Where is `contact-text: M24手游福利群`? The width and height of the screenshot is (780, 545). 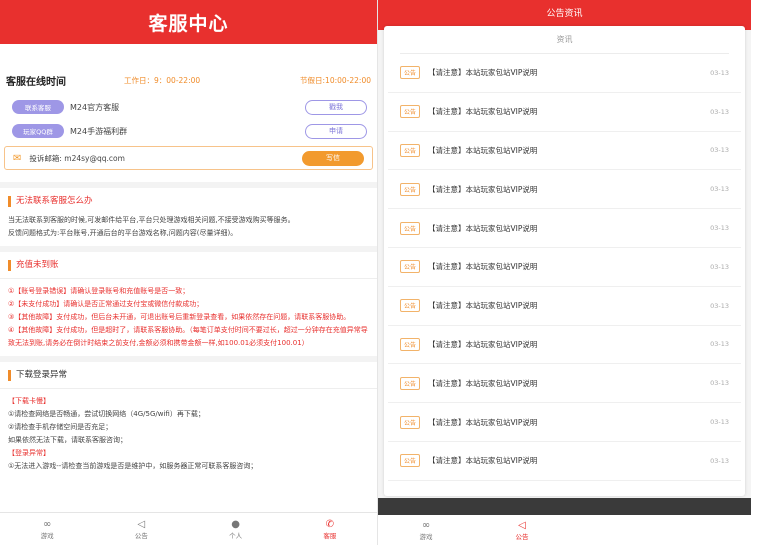 contact-text: M24手游福利群 is located at coordinates (99, 131).